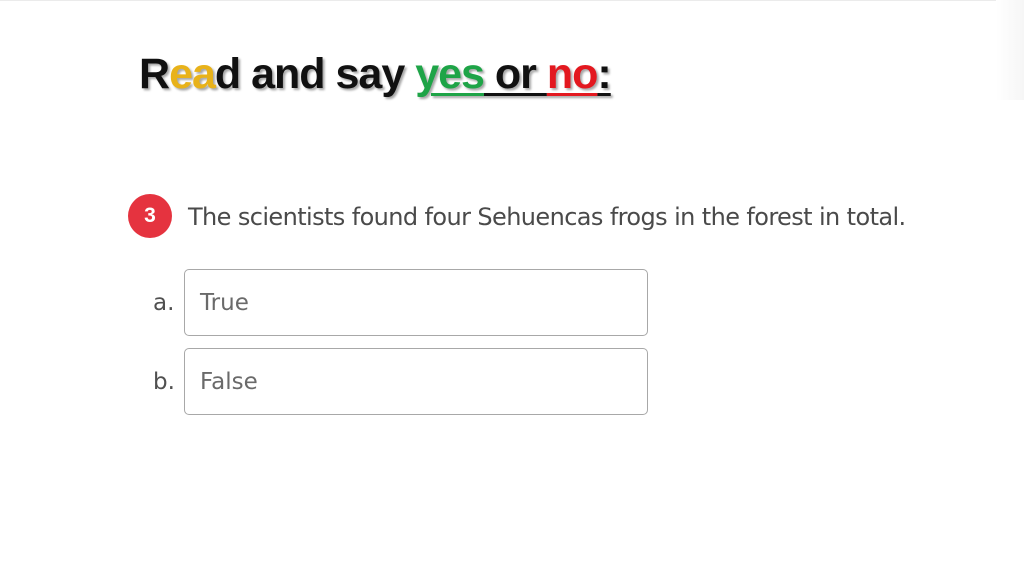 Image resolution: width=1024 pixels, height=574 pixels. I want to click on option-false-button: False, so click(416, 381).